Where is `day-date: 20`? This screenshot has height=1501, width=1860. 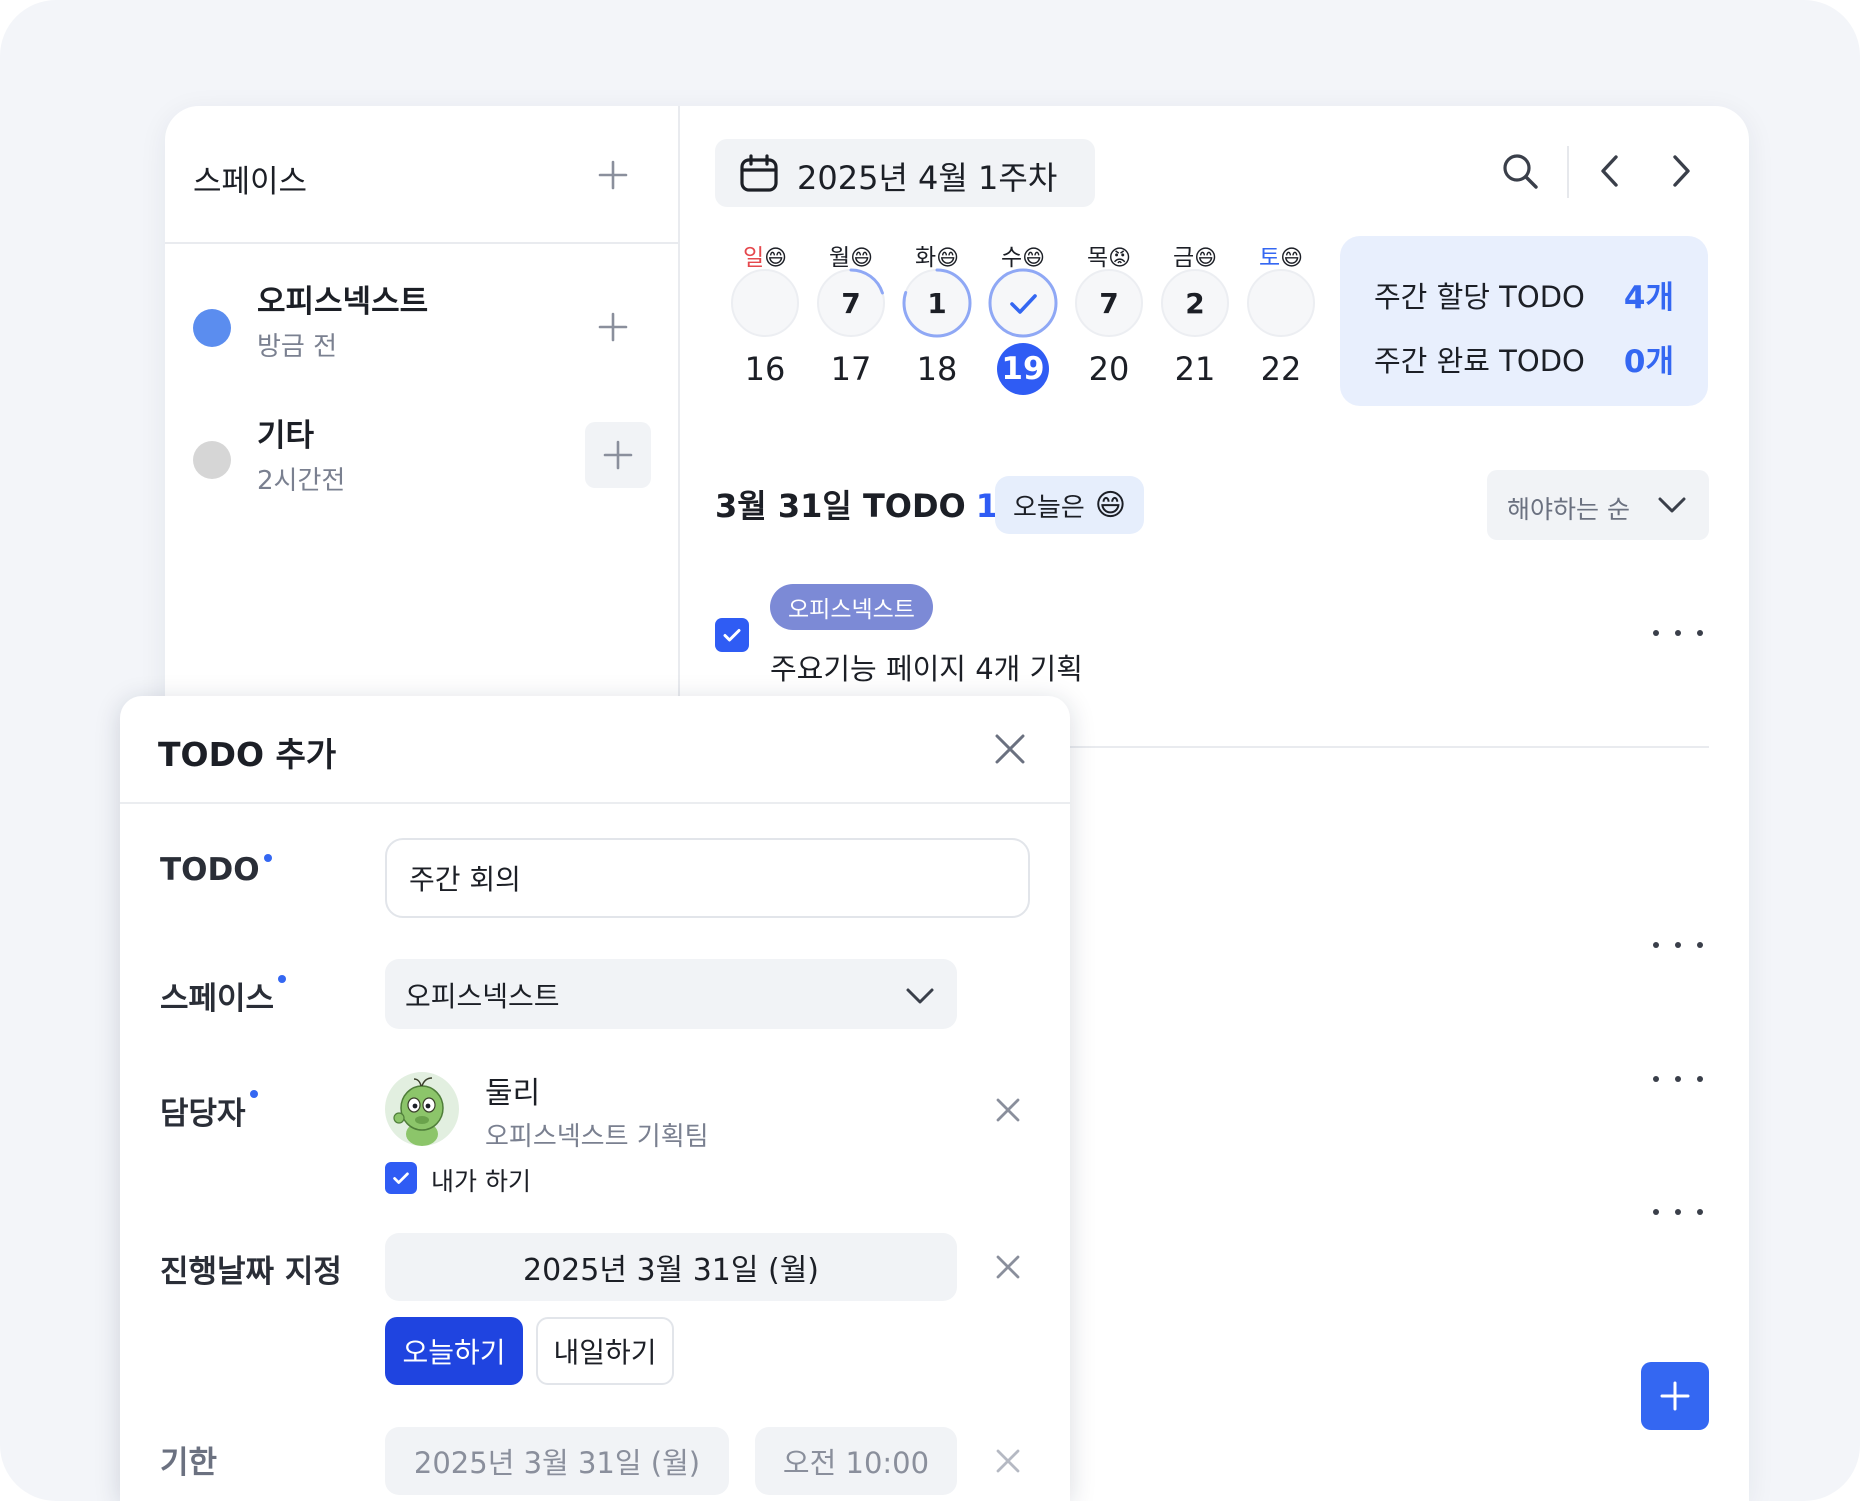
day-date: 20 is located at coordinates (1109, 369).